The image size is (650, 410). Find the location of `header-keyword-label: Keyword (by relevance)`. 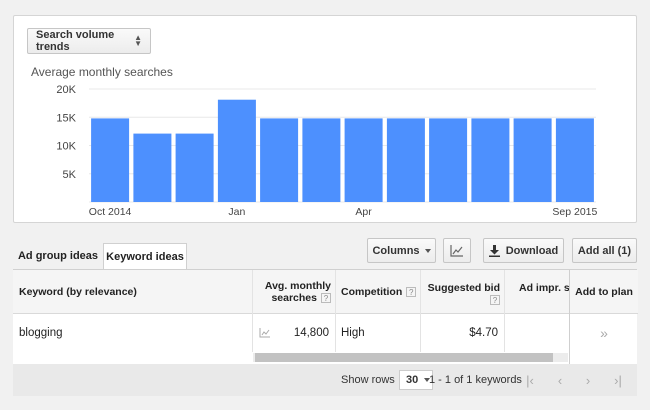

header-keyword-label: Keyword (by relevance) is located at coordinates (78, 292).